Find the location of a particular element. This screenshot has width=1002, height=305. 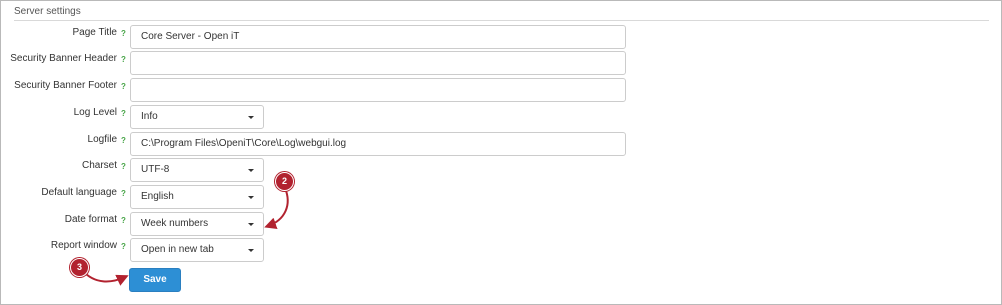

callout-arrow-step2 is located at coordinates (276, 208).